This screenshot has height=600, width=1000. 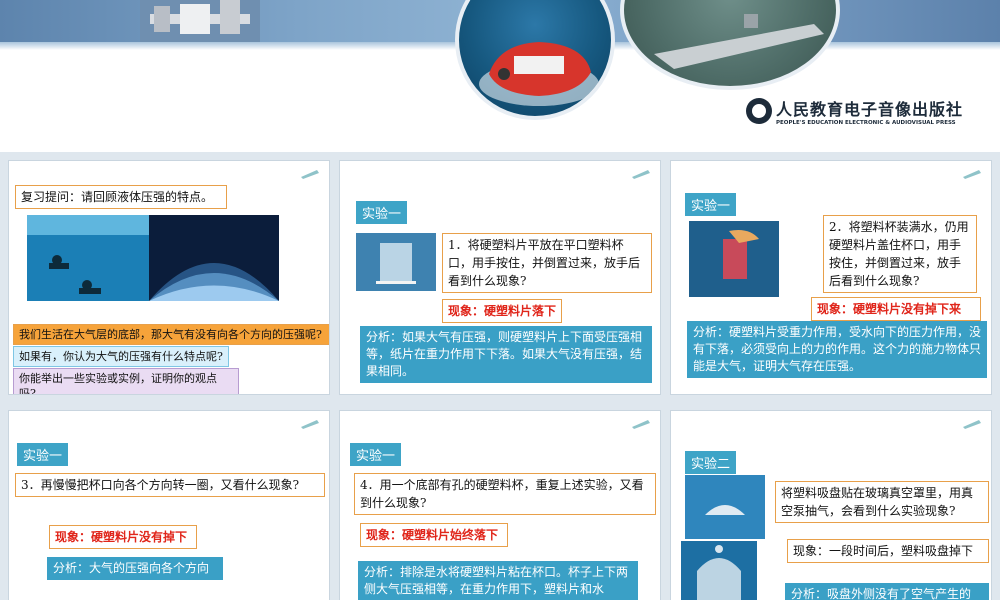 I want to click on experiment-tag: 实验二, so click(x=711, y=462).